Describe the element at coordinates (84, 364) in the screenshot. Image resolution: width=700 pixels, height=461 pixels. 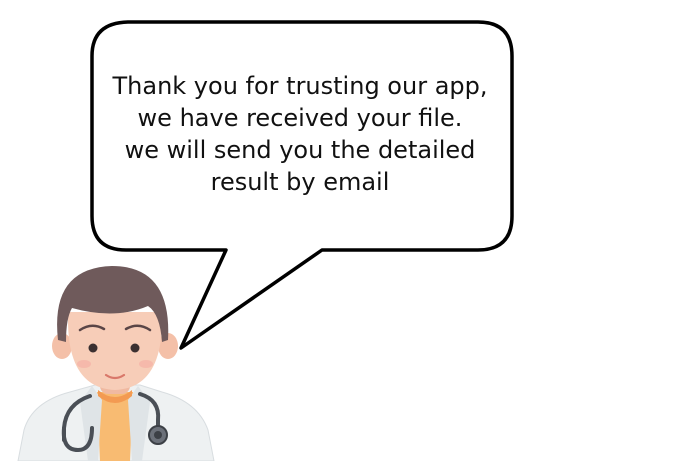
I see `cheek-left` at that location.